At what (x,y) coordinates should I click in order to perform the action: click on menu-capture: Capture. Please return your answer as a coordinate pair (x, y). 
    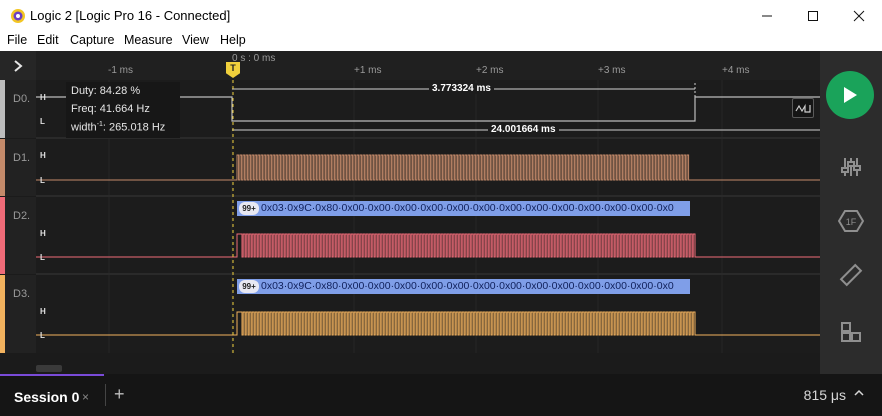
    Looking at the image, I should click on (92, 40).